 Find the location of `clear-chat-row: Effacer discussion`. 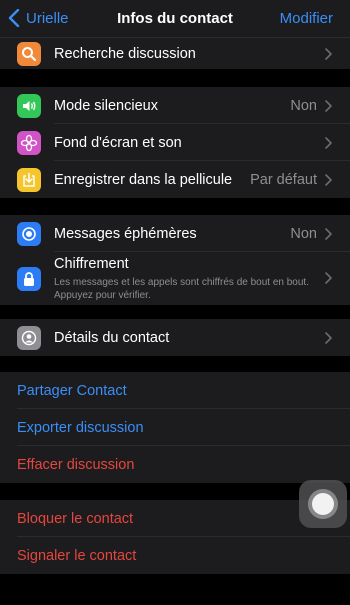

clear-chat-row: Effacer discussion is located at coordinates (175, 464).